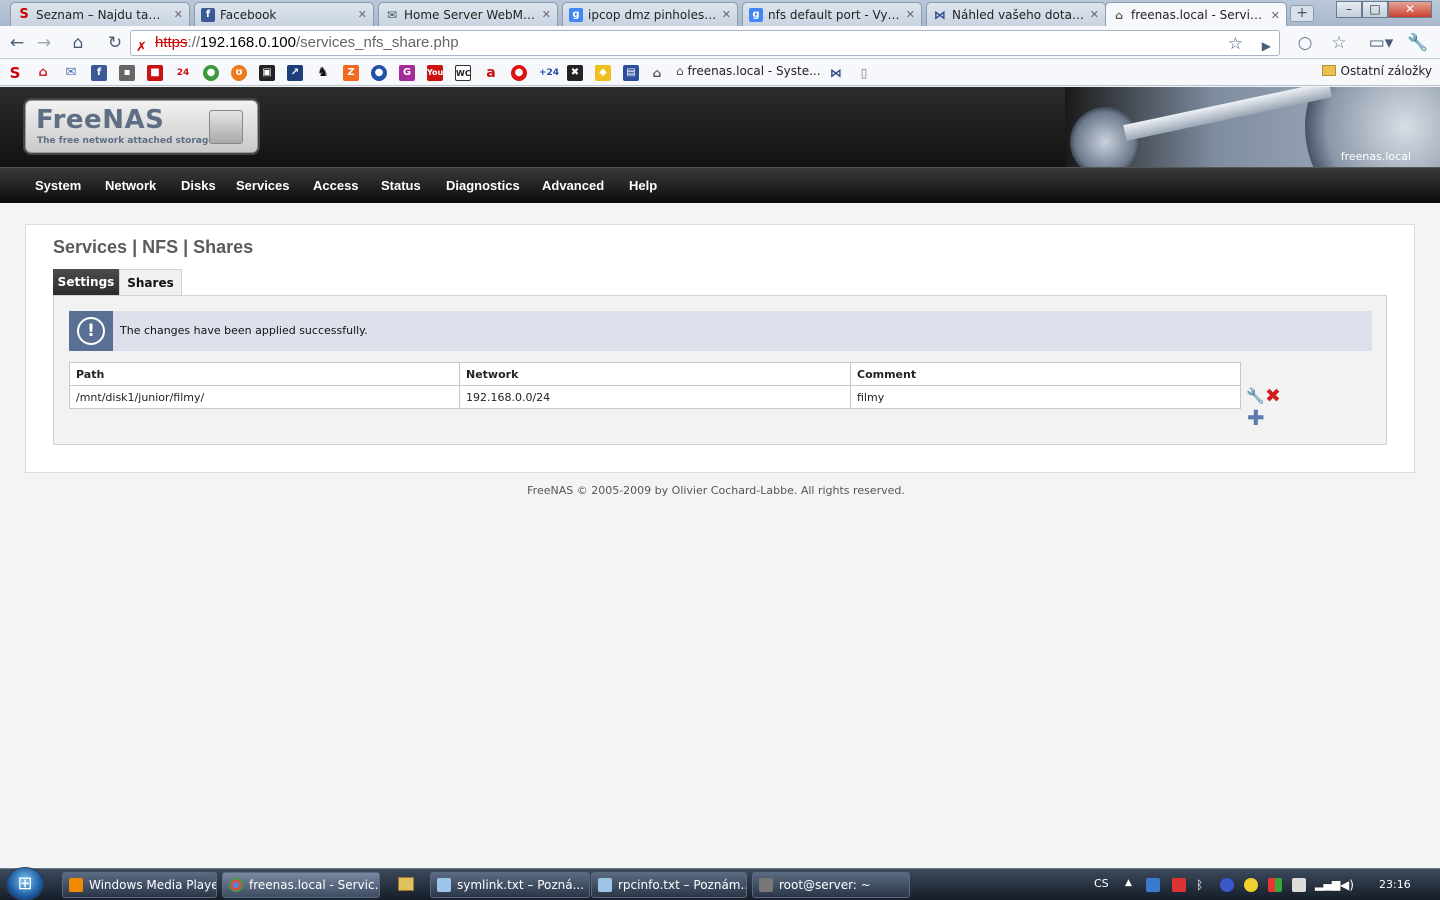 The width and height of the screenshot is (1440, 900). I want to click on maximize-button: □, so click(1375, 9).